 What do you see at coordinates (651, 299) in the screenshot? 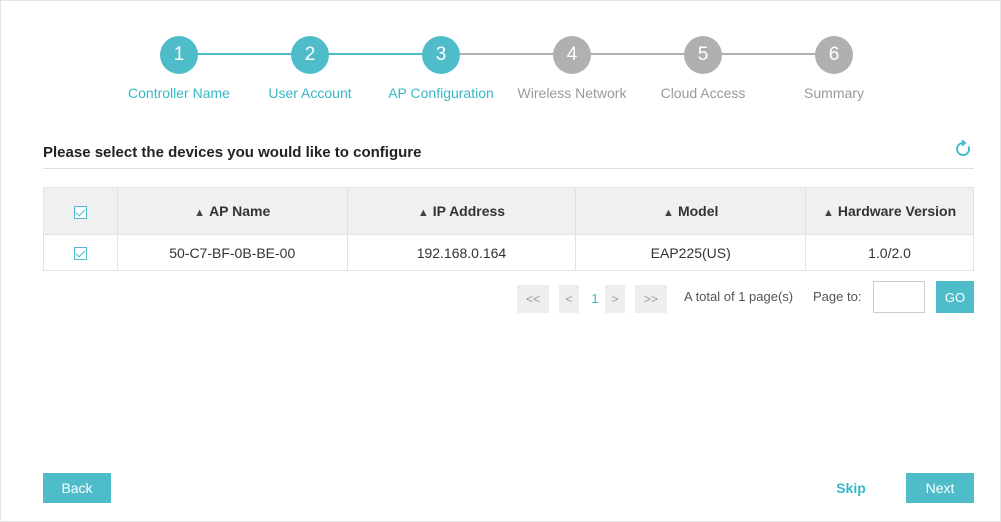
I see `last-page-button: >>` at bounding box center [651, 299].